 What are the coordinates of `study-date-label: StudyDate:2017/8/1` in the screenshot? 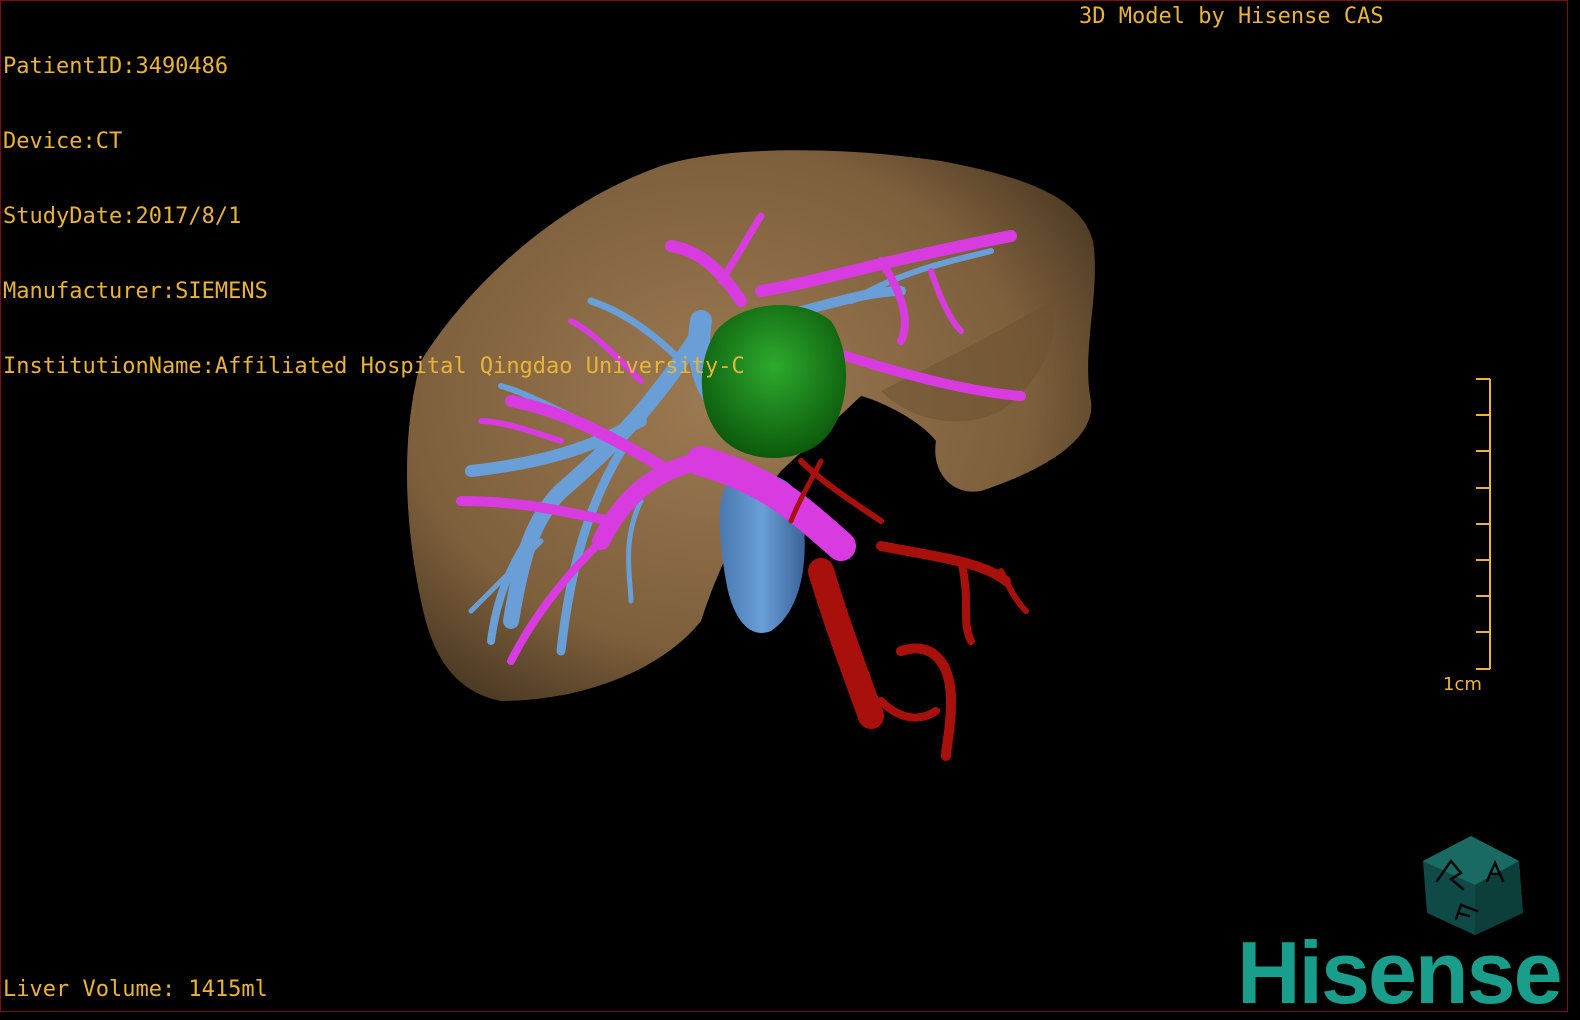 It's located at (122, 216).